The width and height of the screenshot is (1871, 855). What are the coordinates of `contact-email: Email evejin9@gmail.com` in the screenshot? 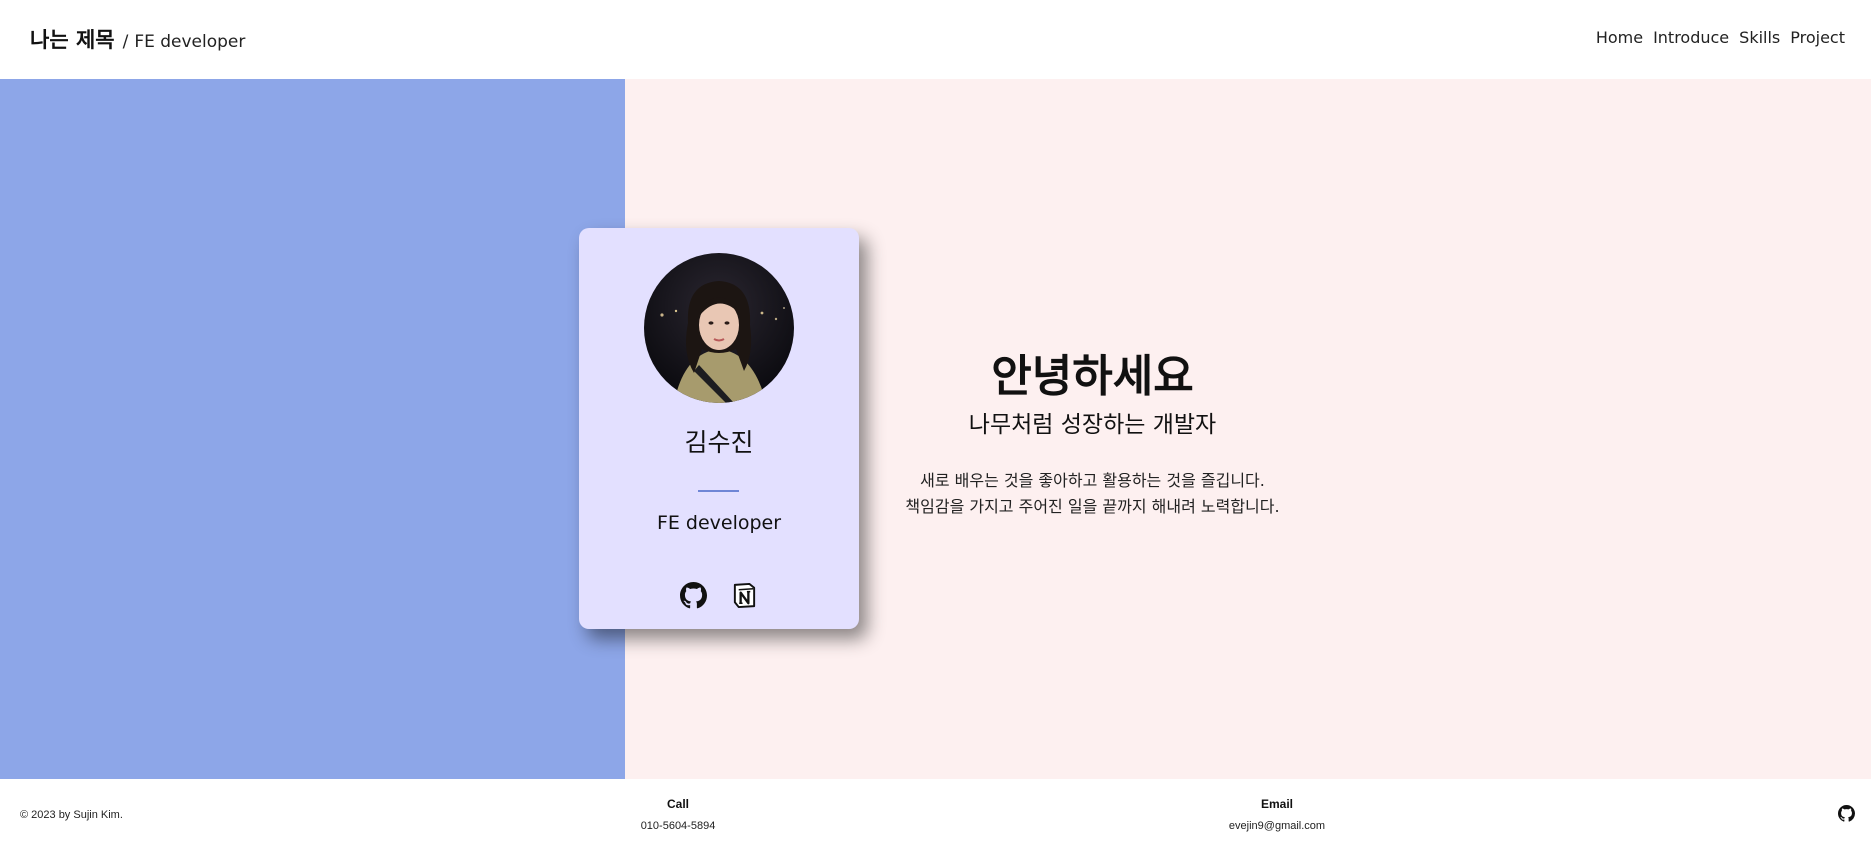 It's located at (1277, 814).